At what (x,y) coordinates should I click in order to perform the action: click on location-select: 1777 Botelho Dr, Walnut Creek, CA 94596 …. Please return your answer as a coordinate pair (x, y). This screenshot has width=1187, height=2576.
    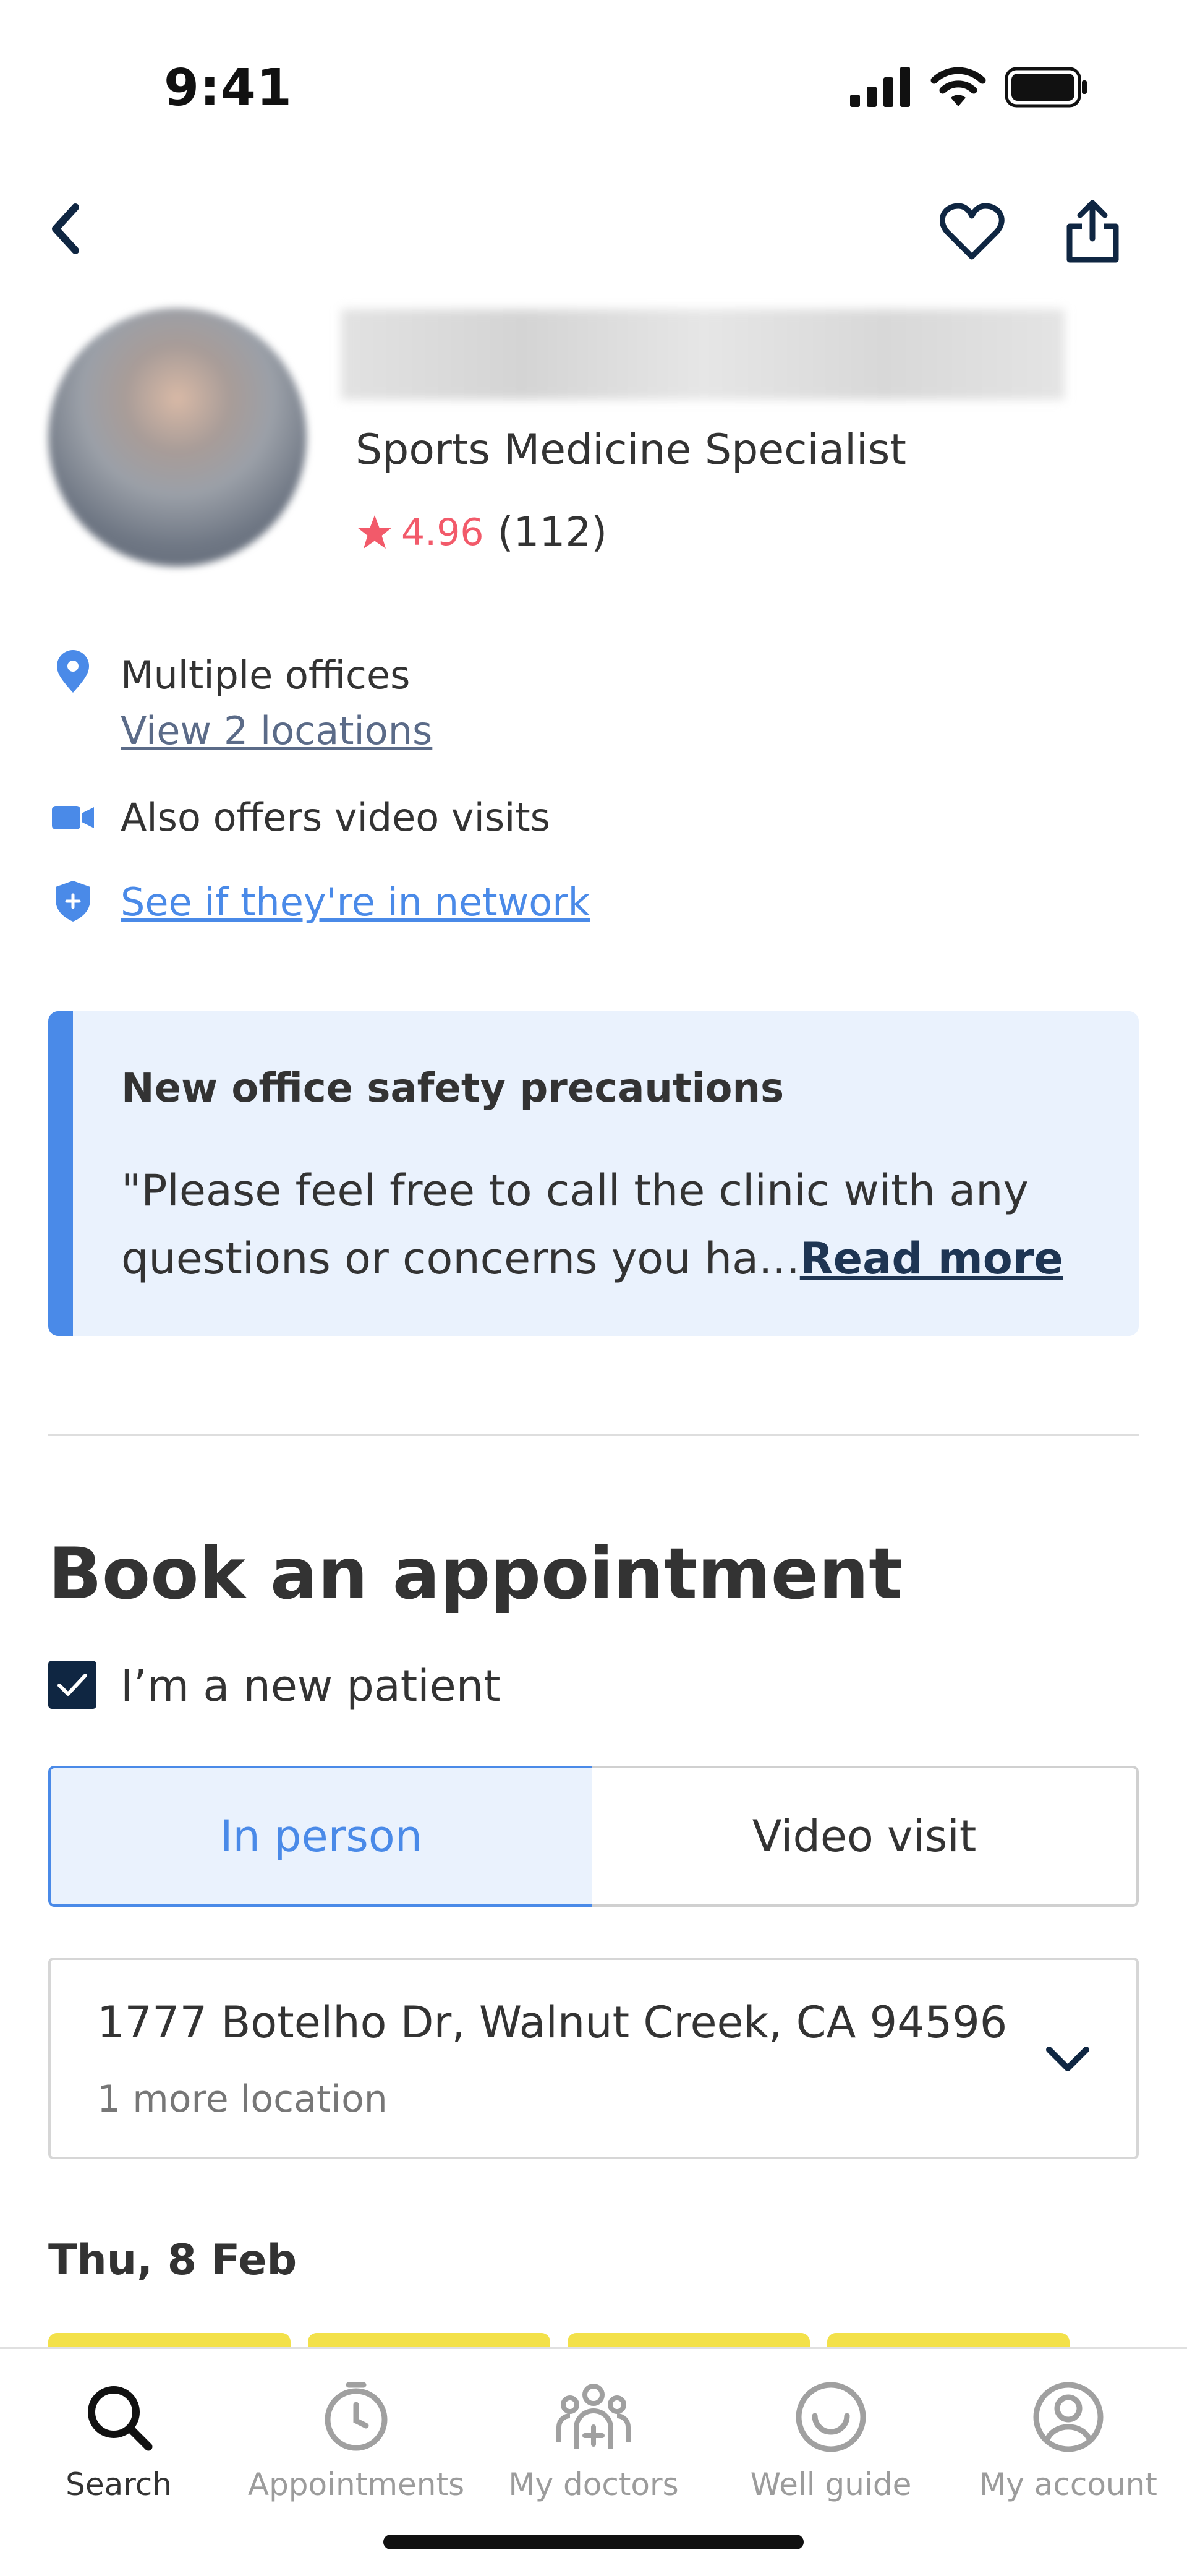
    Looking at the image, I should click on (593, 2058).